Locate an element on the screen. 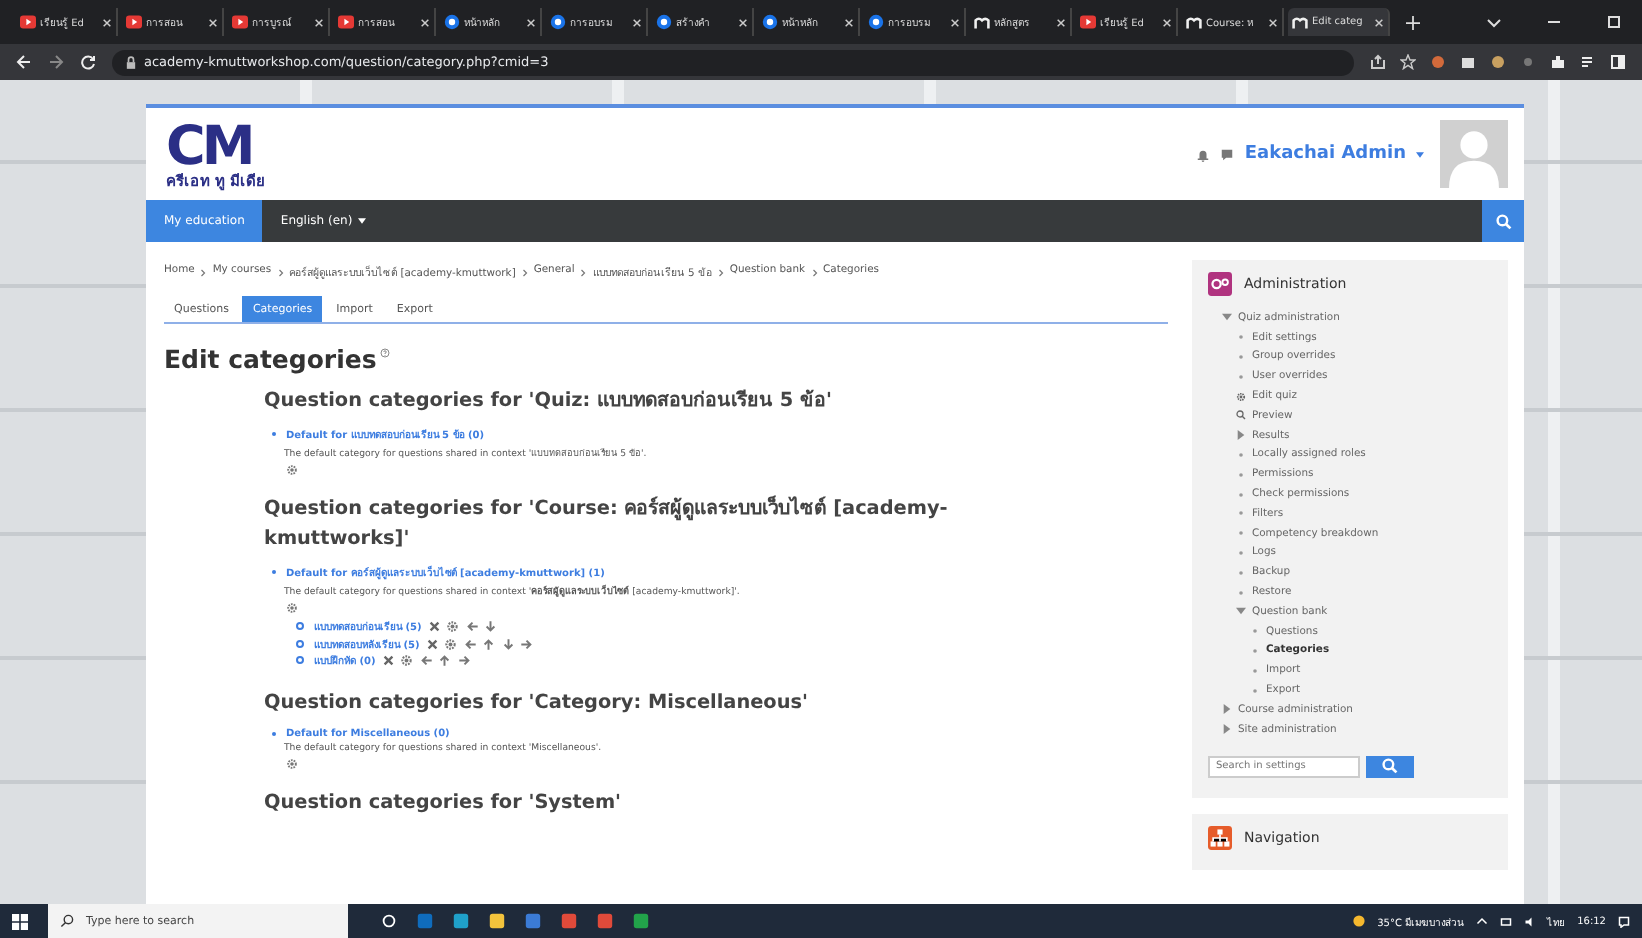  magnifier-icon is located at coordinates (1241, 415).